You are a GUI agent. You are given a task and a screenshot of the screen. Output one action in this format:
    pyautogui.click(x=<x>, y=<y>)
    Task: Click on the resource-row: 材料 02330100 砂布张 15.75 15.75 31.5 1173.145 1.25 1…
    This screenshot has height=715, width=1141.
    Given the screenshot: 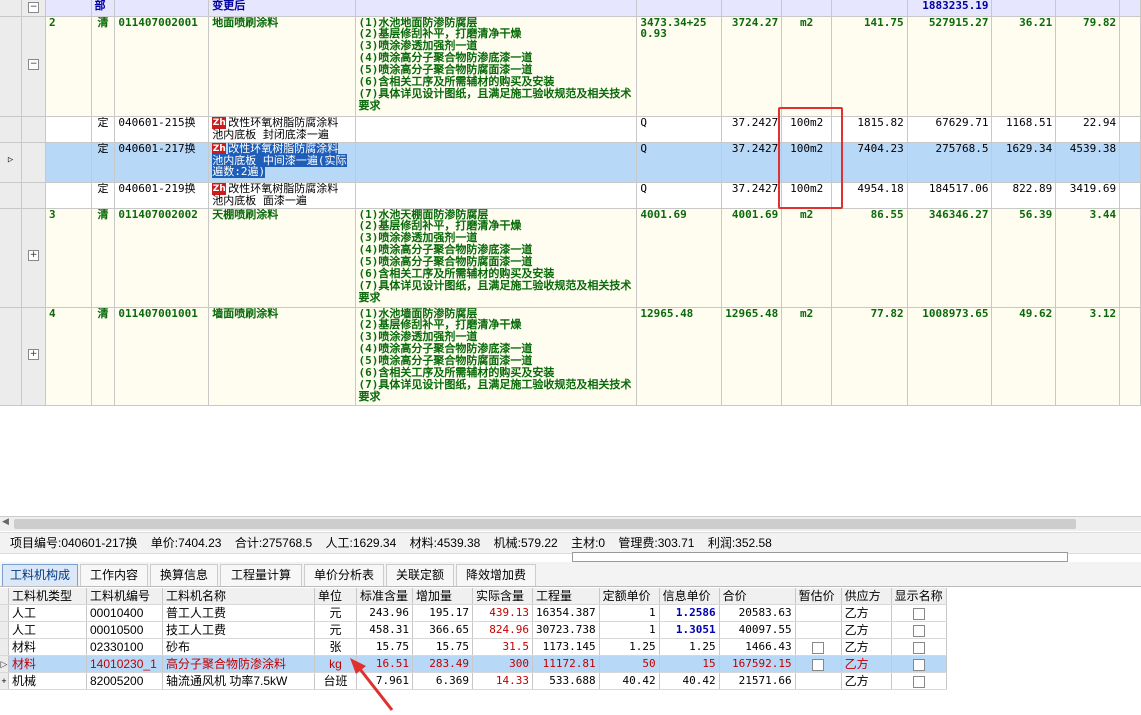 What is the action you would take?
    pyautogui.click(x=473, y=647)
    